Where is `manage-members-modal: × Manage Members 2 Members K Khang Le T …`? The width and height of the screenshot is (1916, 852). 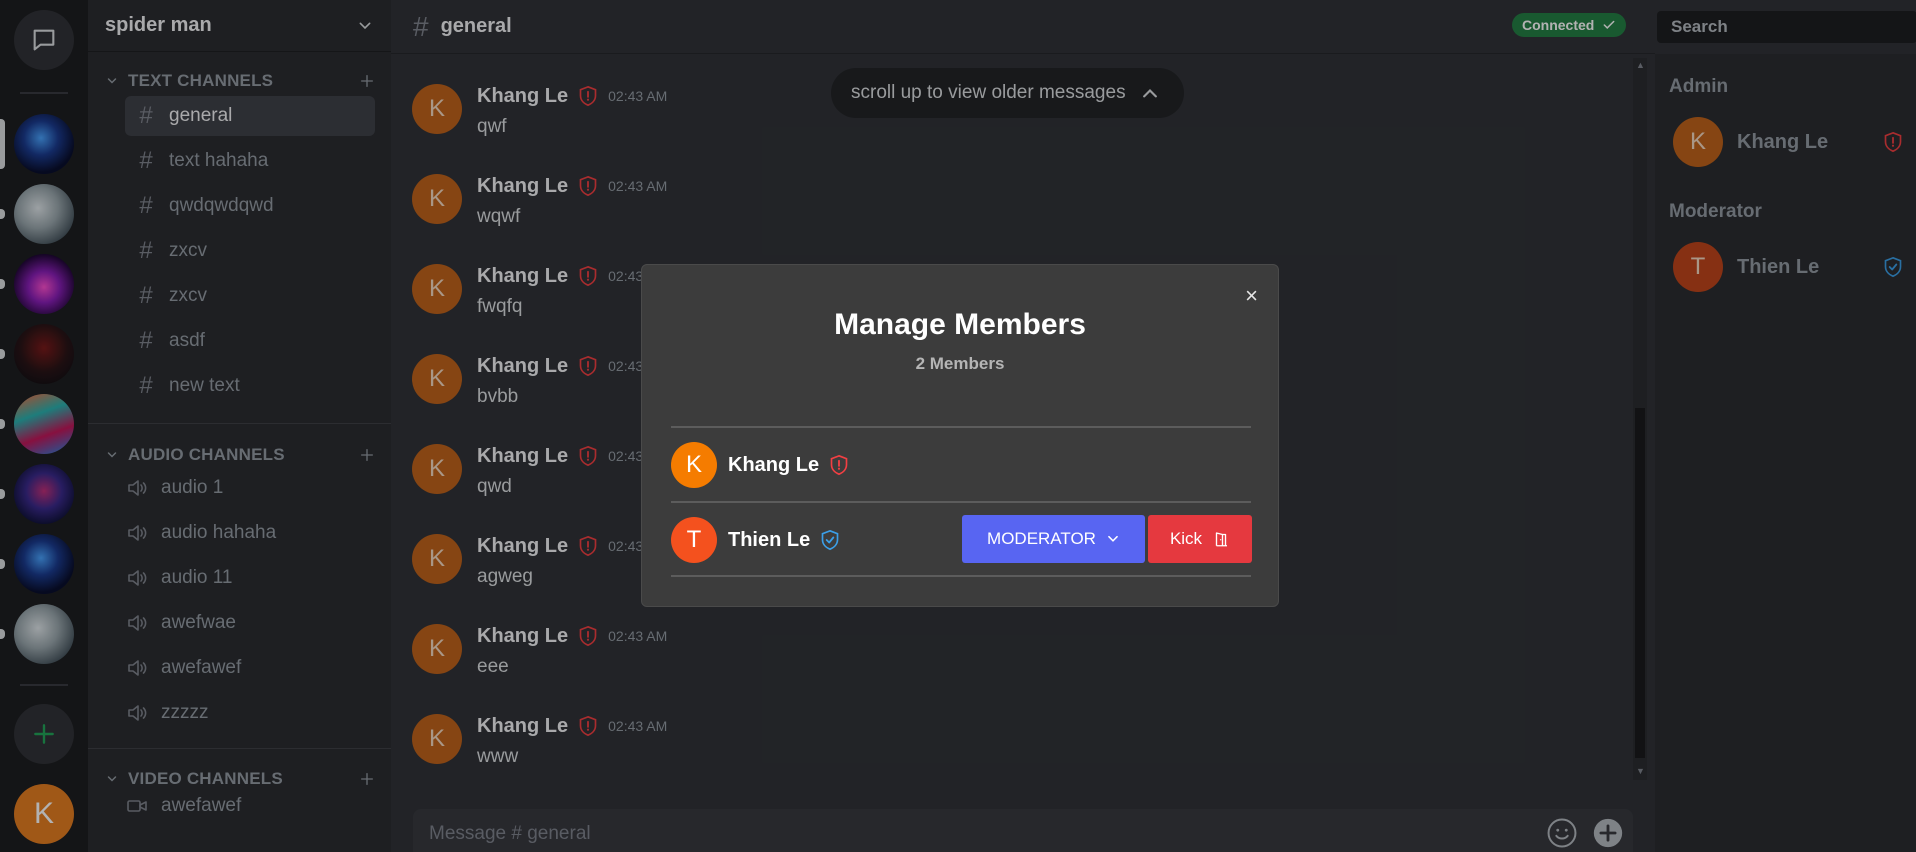 manage-members-modal: × Manage Members 2 Members K Khang Le T … is located at coordinates (960, 435).